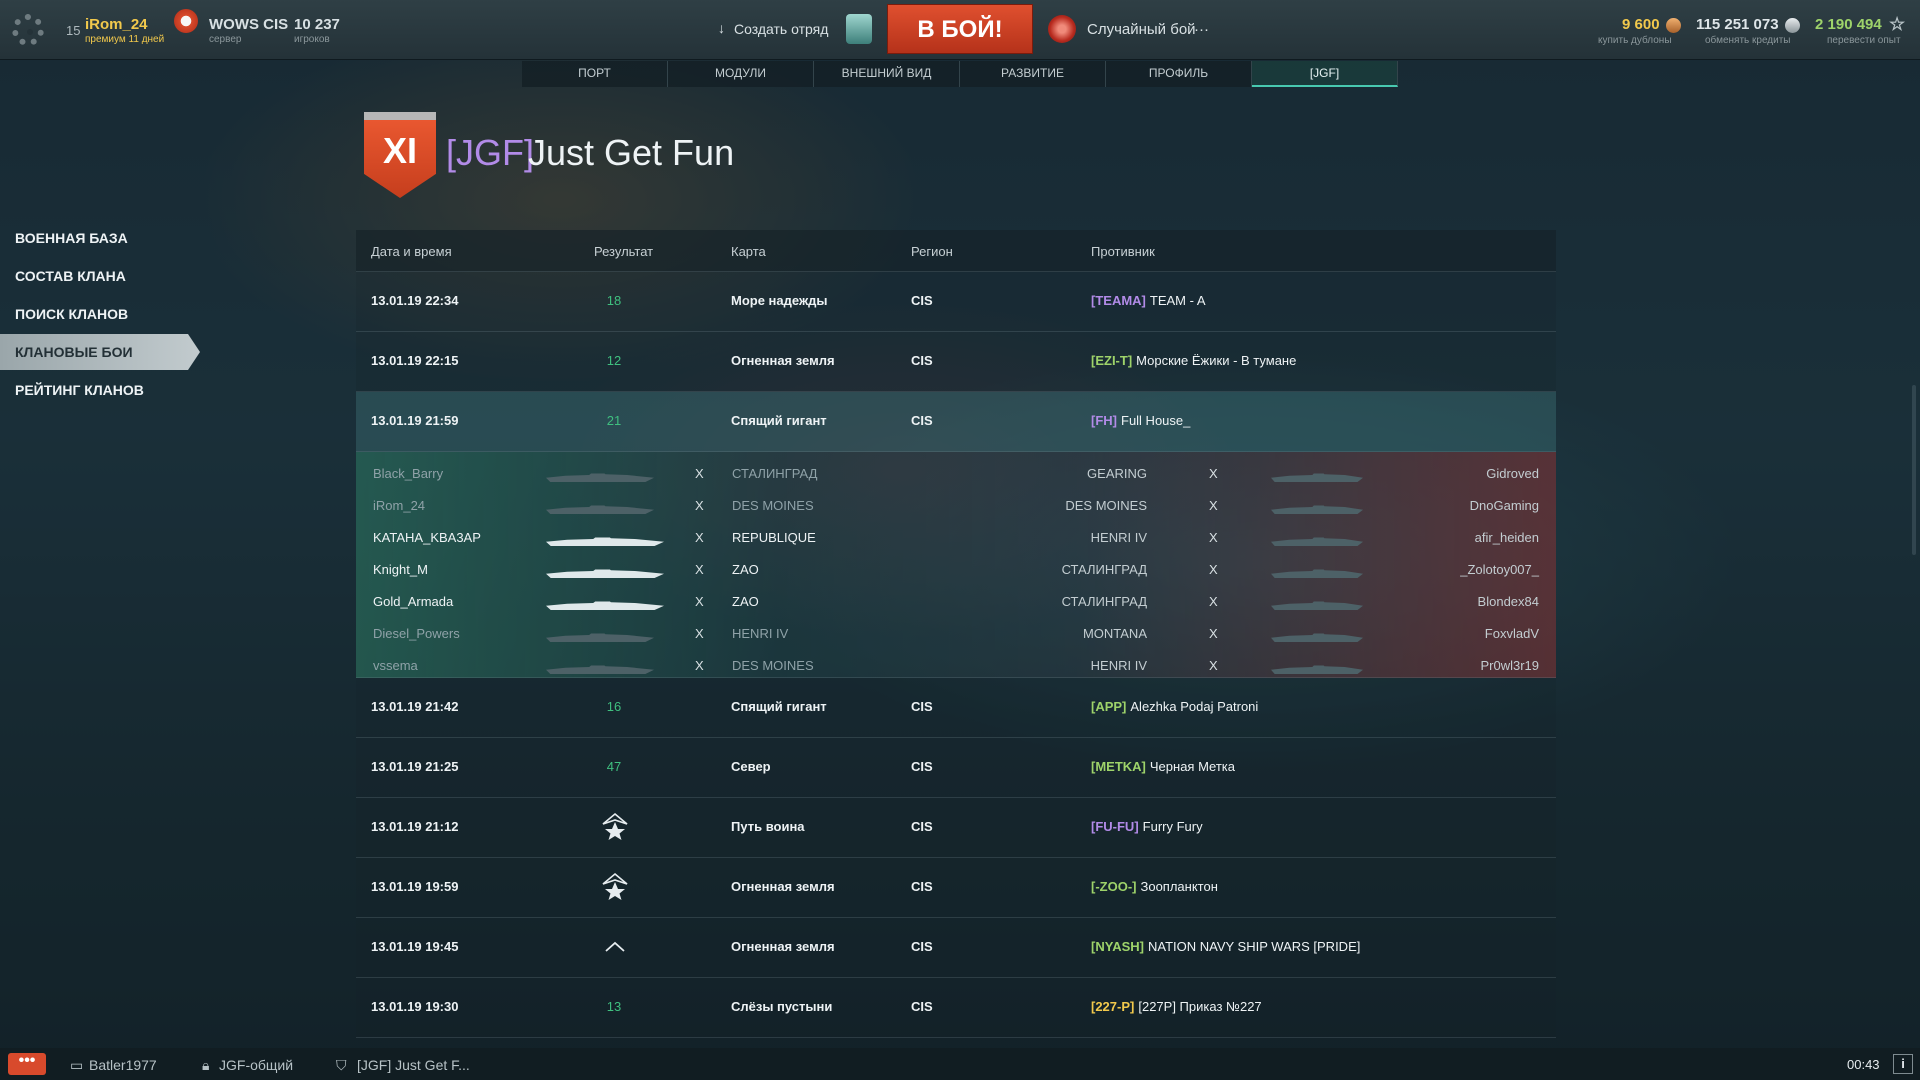  What do you see at coordinates (415, 300) in the screenshot?
I see `row-date: 13.01.19 22:34` at bounding box center [415, 300].